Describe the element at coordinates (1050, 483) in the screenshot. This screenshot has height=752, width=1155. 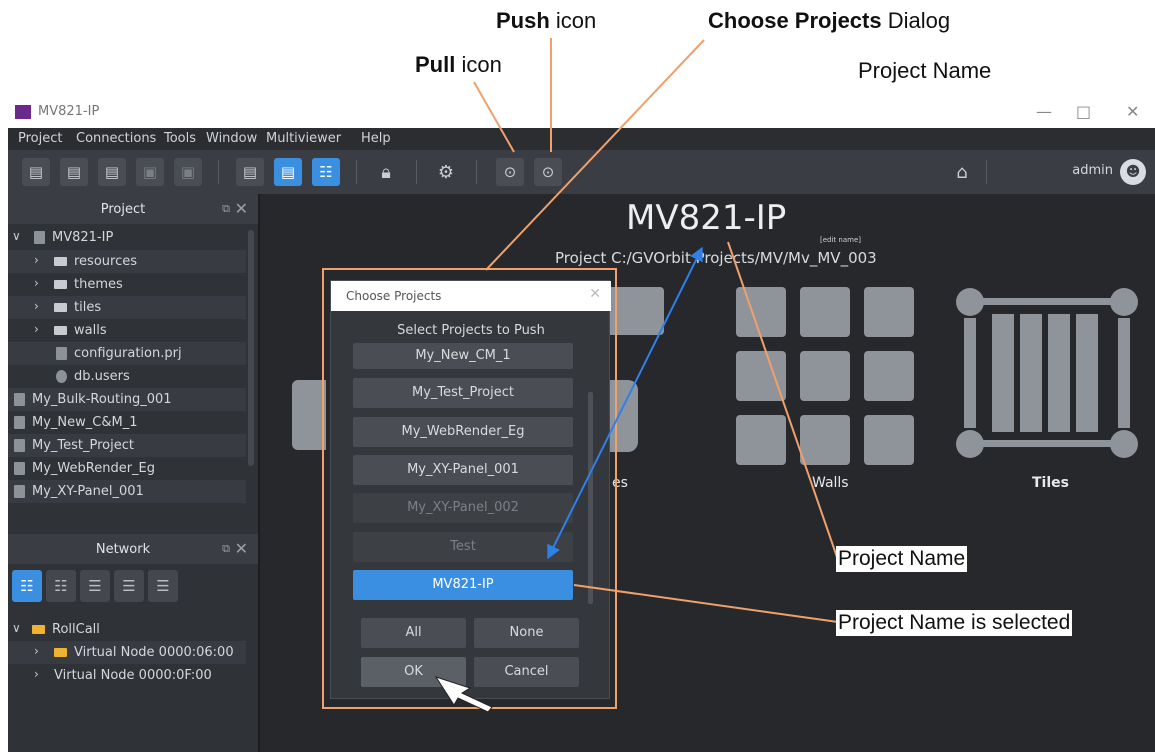
I see `tiles-card-label: Tiles` at that location.